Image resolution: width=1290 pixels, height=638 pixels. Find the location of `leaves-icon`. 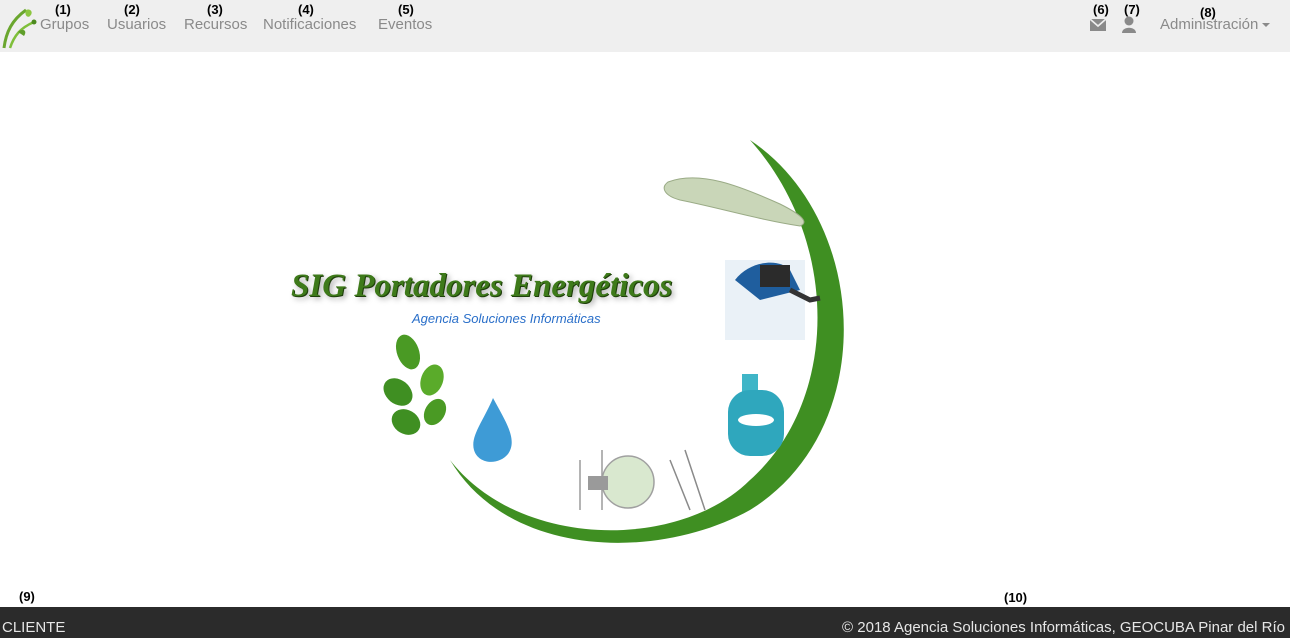

leaves-icon is located at coordinates (415, 384).